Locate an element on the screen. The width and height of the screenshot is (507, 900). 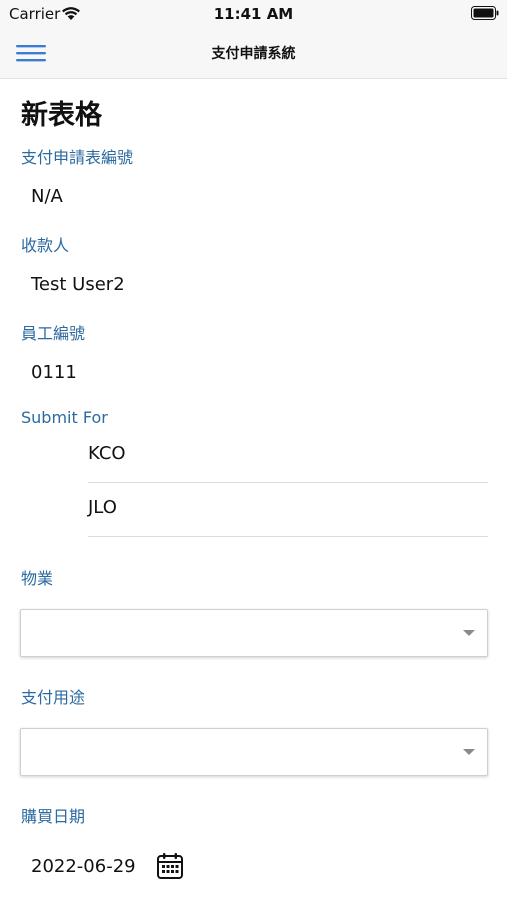
payee-value: Test User2 is located at coordinates (78, 284).